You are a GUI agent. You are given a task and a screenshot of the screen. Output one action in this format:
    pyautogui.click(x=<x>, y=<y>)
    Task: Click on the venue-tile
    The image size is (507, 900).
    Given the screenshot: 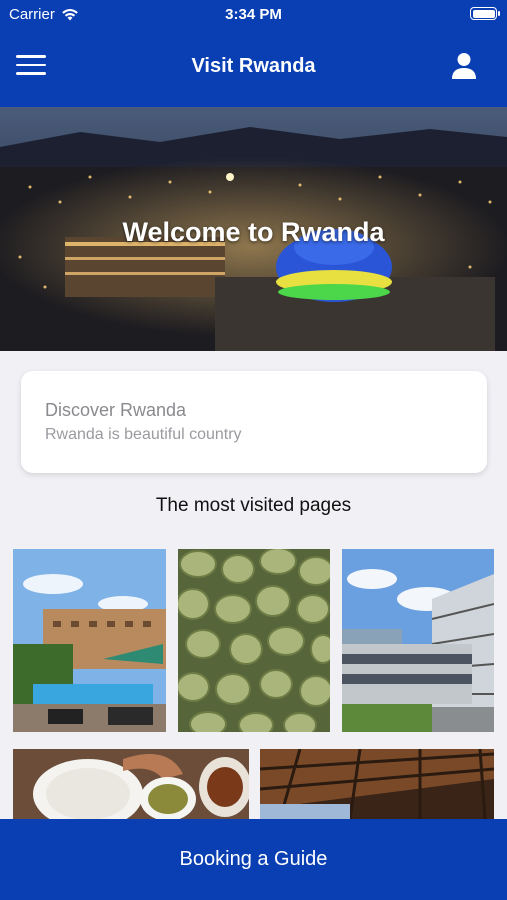 What is the action you would take?
    pyautogui.click(x=377, y=784)
    